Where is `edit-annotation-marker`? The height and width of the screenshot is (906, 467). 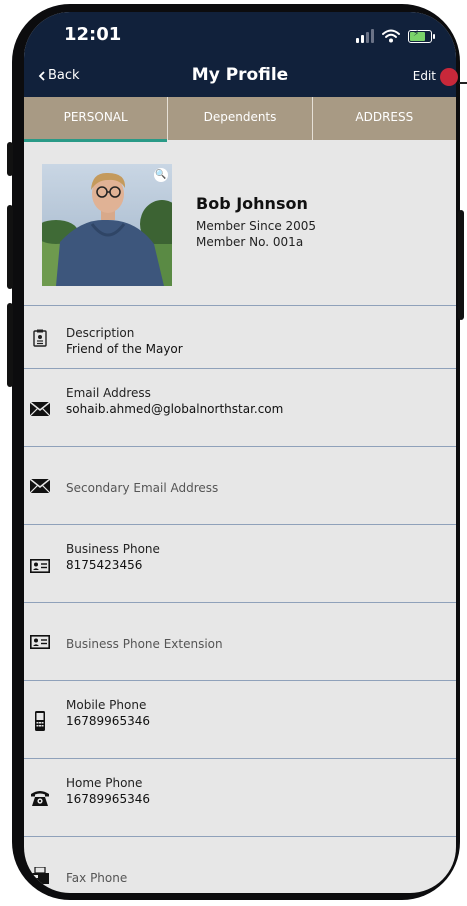 edit-annotation-marker is located at coordinates (449, 77).